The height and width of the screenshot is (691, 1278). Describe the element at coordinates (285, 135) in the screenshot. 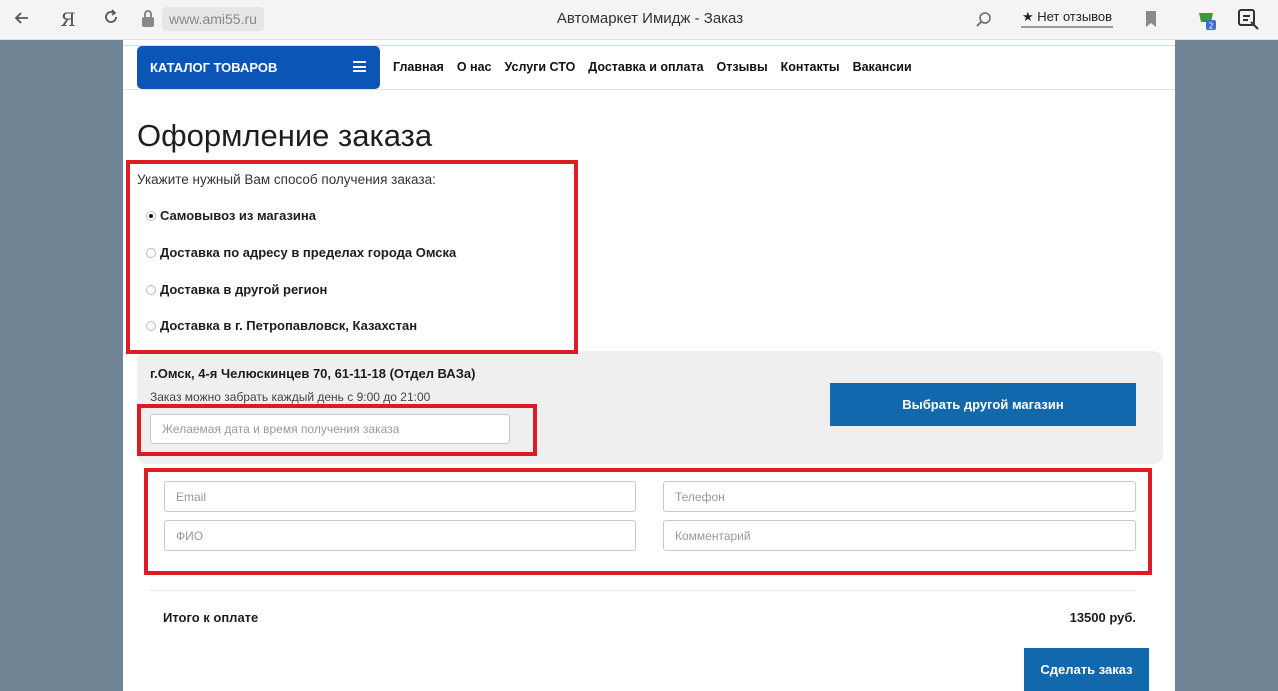

I see `page-title: Оформление заказа` at that location.